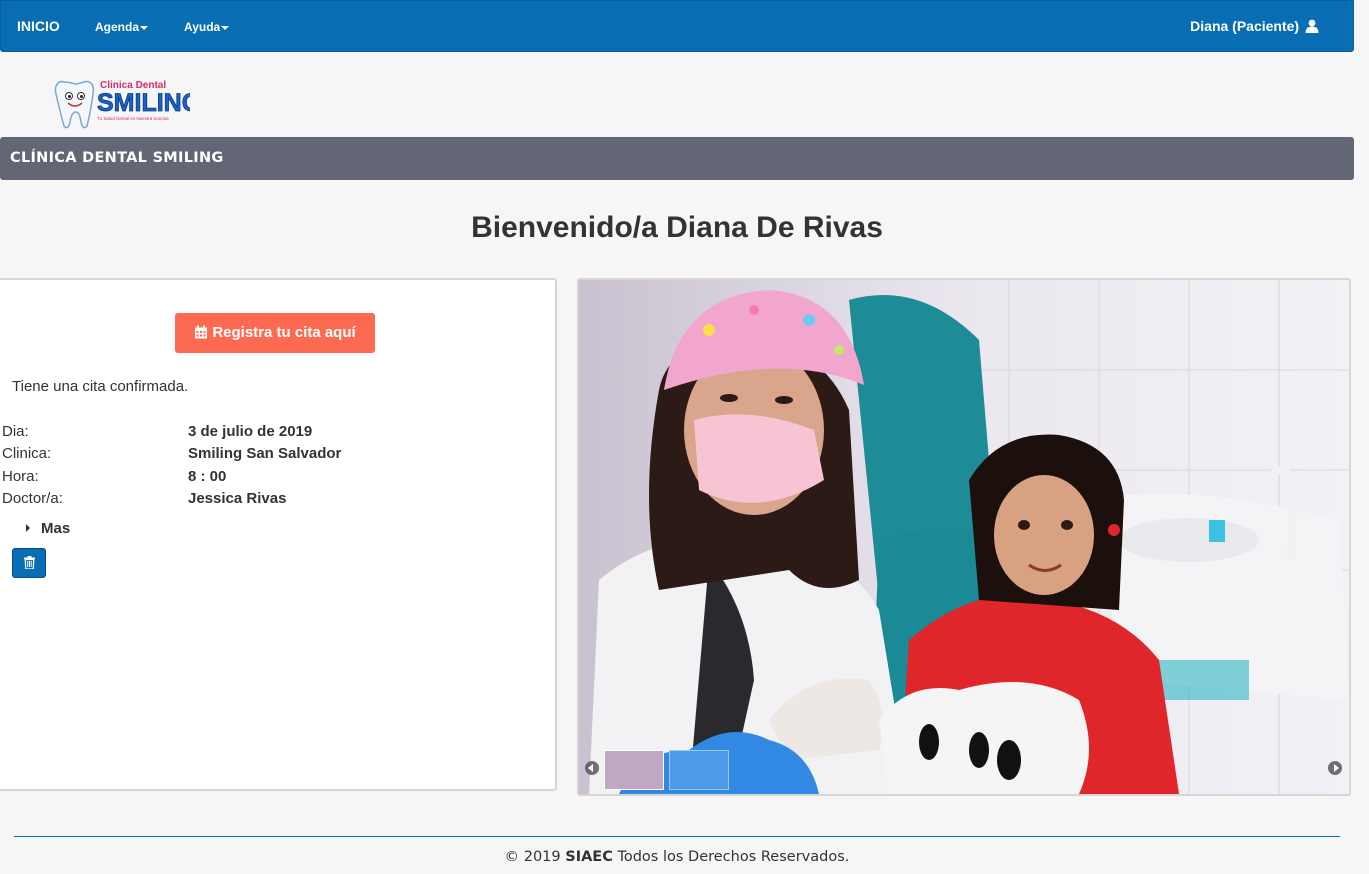 Image resolution: width=1369 pixels, height=874 pixels. I want to click on delete-appointment-button, so click(29, 563).